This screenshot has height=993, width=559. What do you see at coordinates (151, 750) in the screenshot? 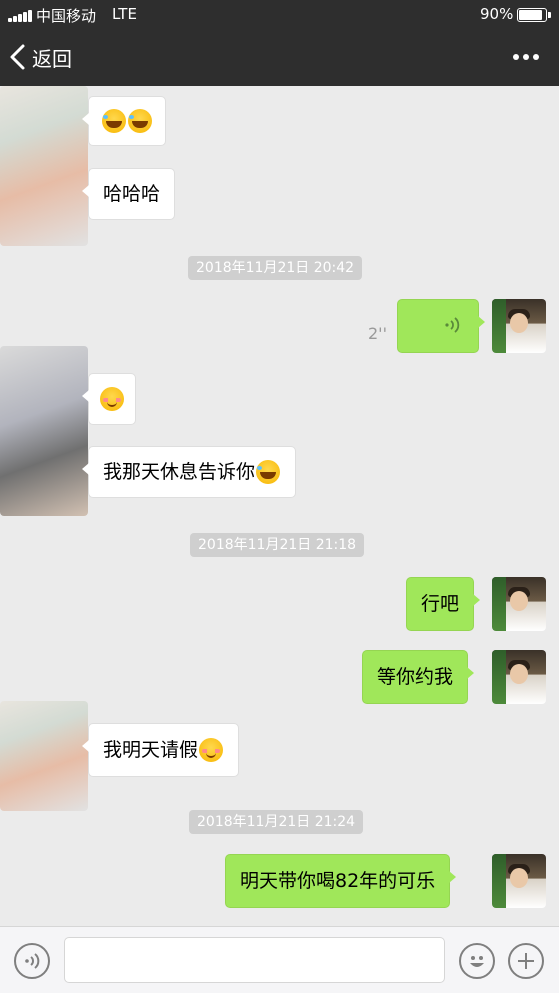
I see `message-text: 我明天请假` at bounding box center [151, 750].